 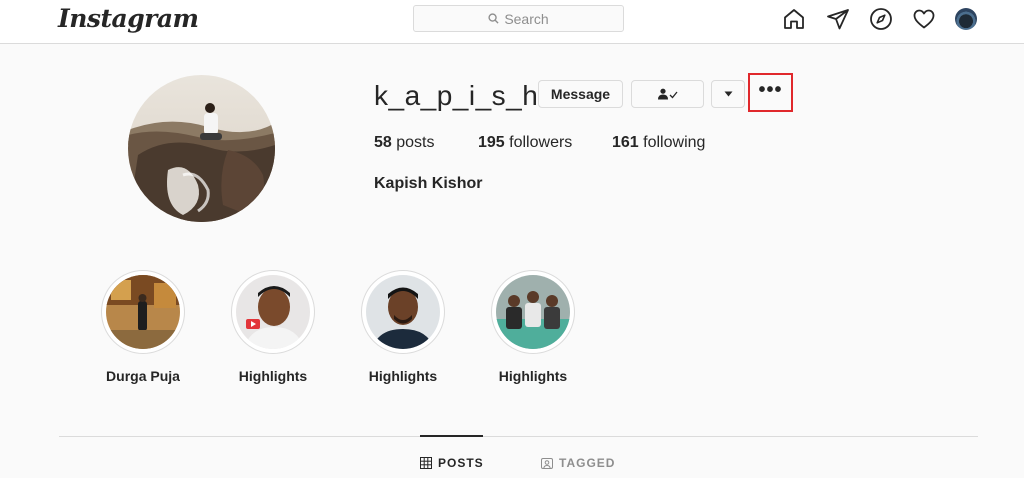 I want to click on highlight-item: Durga Puja, so click(x=143, y=327).